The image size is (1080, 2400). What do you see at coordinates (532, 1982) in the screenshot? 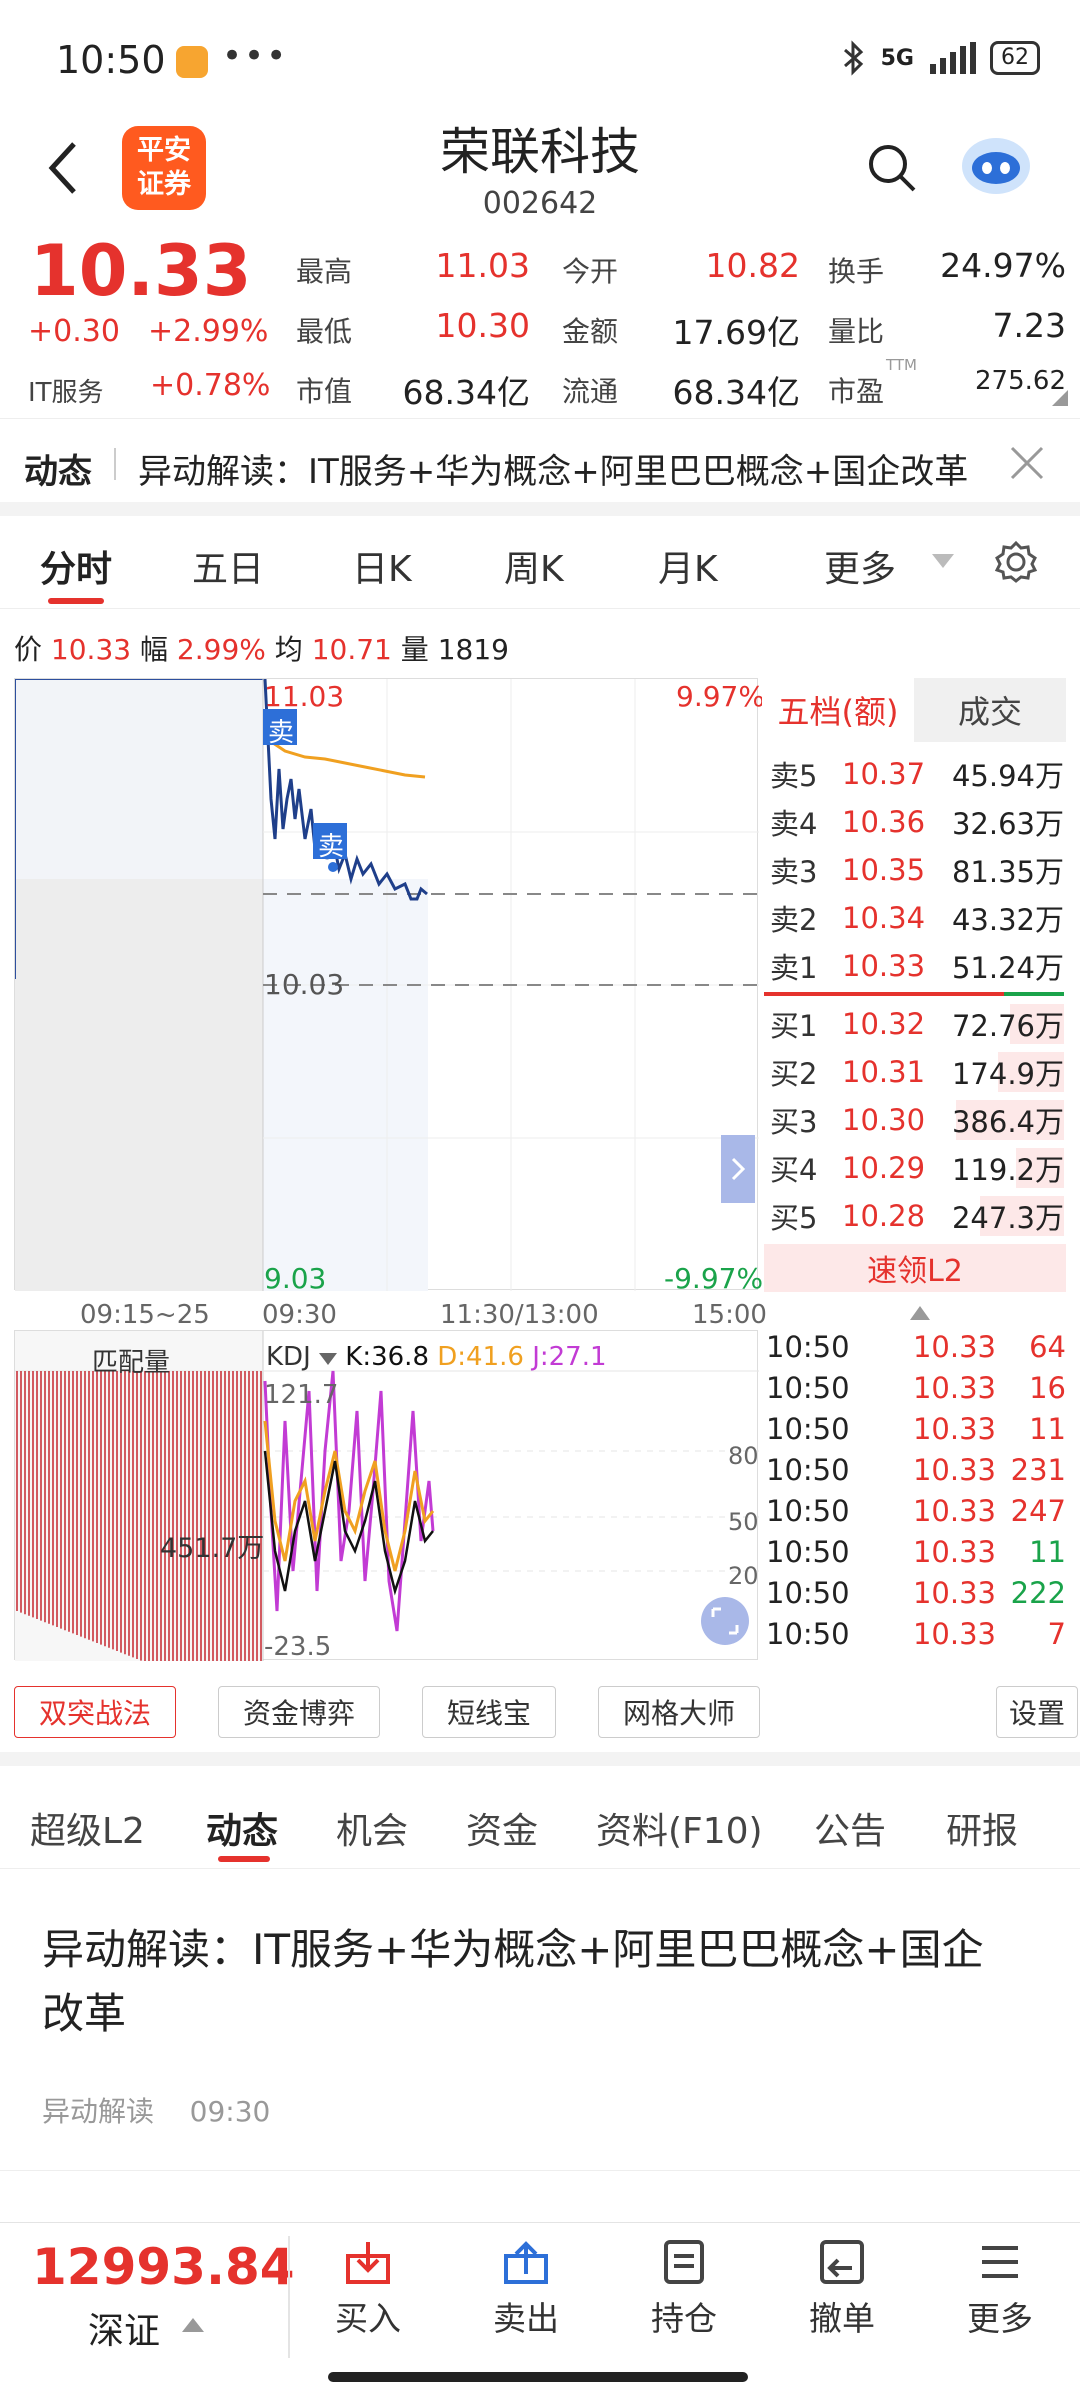
I see `article-title: 异动解读：IT服务+华为概念+阿里巴巴概念+国企改革` at bounding box center [532, 1982].